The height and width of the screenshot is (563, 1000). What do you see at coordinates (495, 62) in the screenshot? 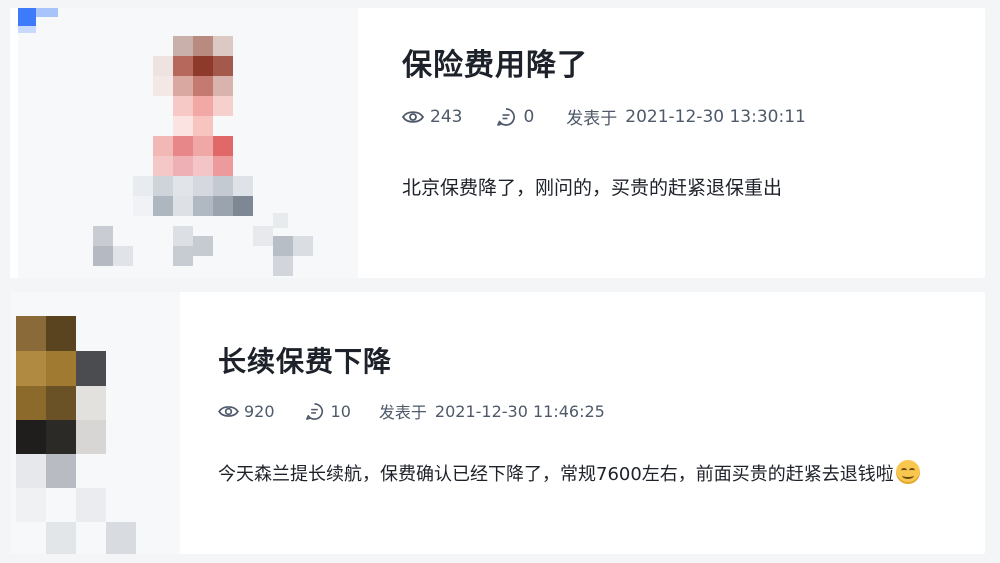
I see `post-title: 保险费用降了` at bounding box center [495, 62].